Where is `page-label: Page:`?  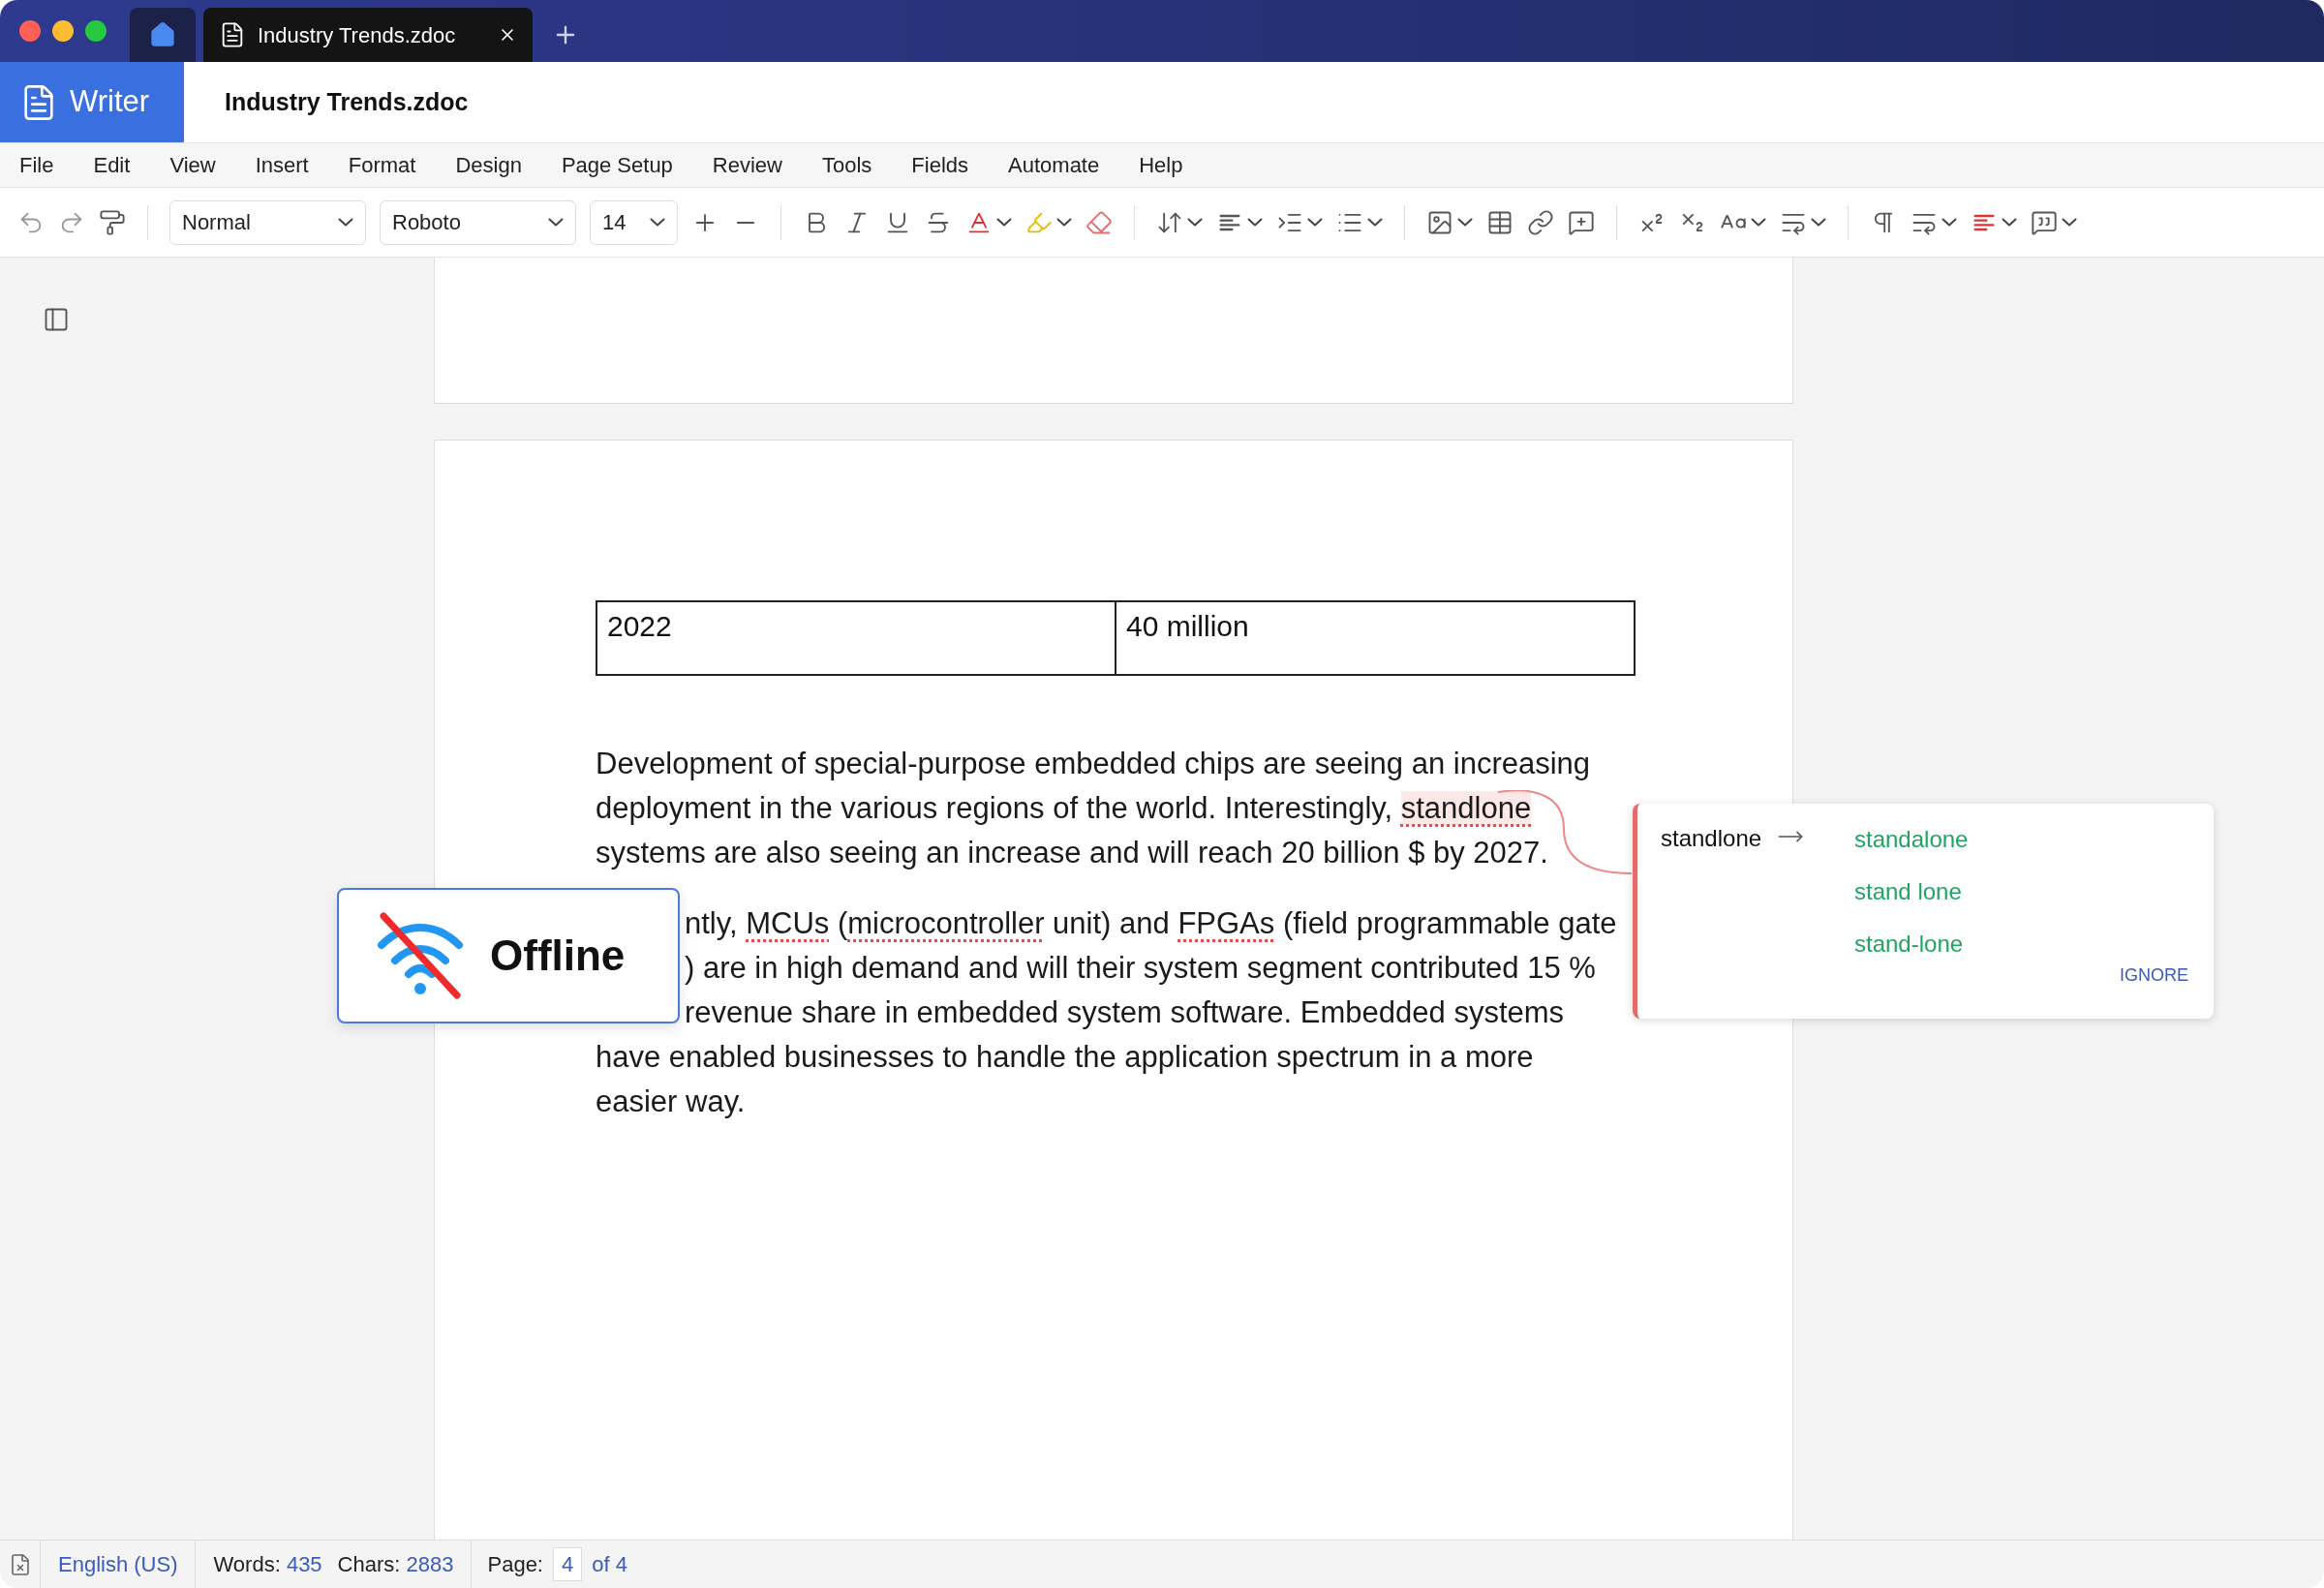
page-label: Page: is located at coordinates (515, 1564).